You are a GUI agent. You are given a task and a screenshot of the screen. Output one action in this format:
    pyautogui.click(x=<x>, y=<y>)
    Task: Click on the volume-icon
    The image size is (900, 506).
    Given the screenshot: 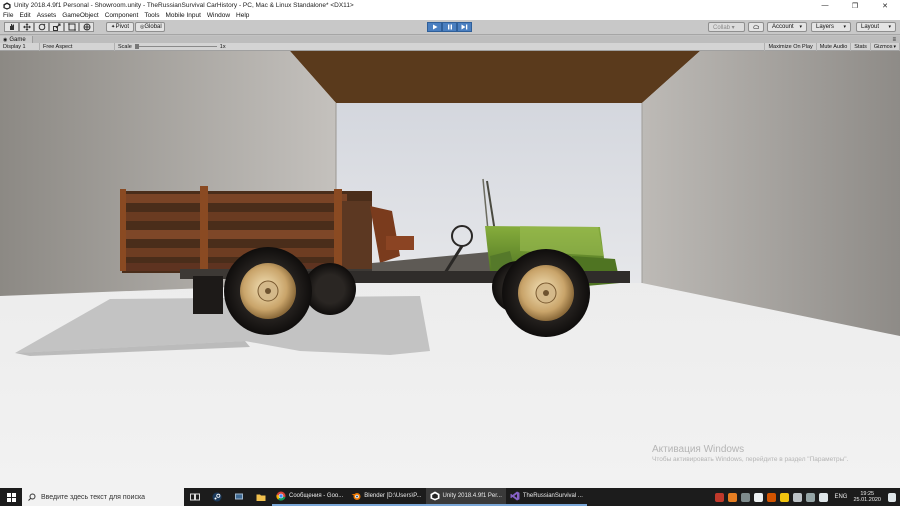 What is the action you would take?
    pyautogui.click(x=824, y=497)
    